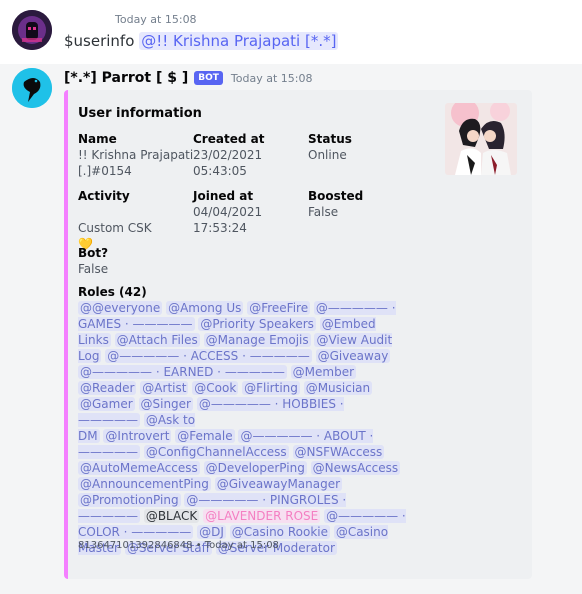 The image size is (582, 594). What do you see at coordinates (107, 388) in the screenshot?
I see `role-mention: @Reader` at bounding box center [107, 388].